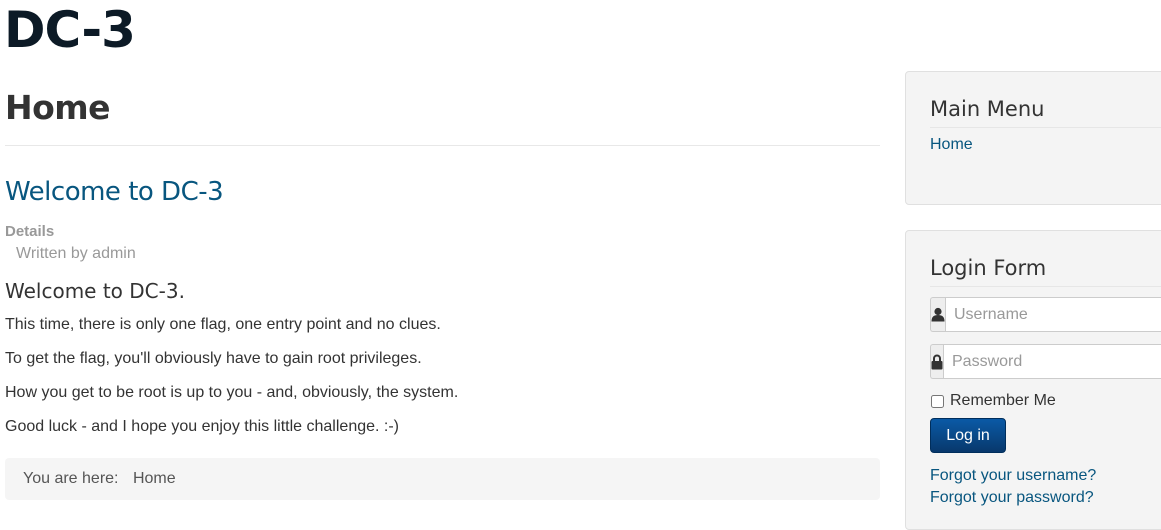 This screenshot has width=1161, height=530. What do you see at coordinates (1003, 400) in the screenshot?
I see `remember-me-label: Remember Me` at bounding box center [1003, 400].